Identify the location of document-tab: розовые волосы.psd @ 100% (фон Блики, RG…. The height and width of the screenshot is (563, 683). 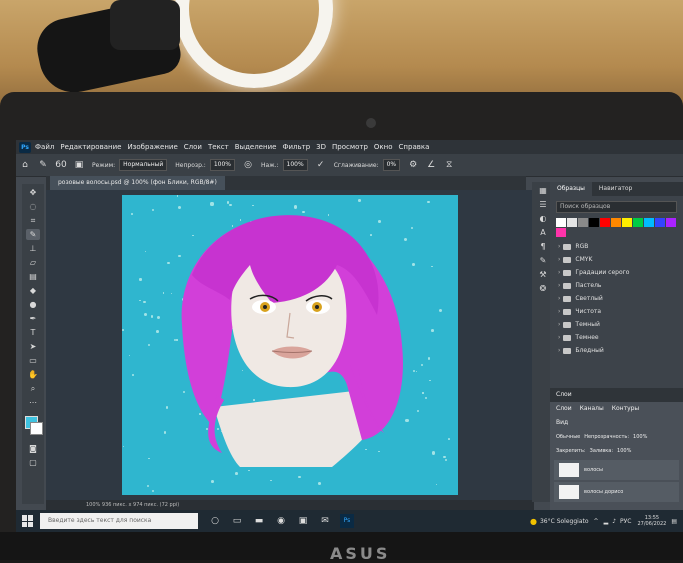
(137, 183).